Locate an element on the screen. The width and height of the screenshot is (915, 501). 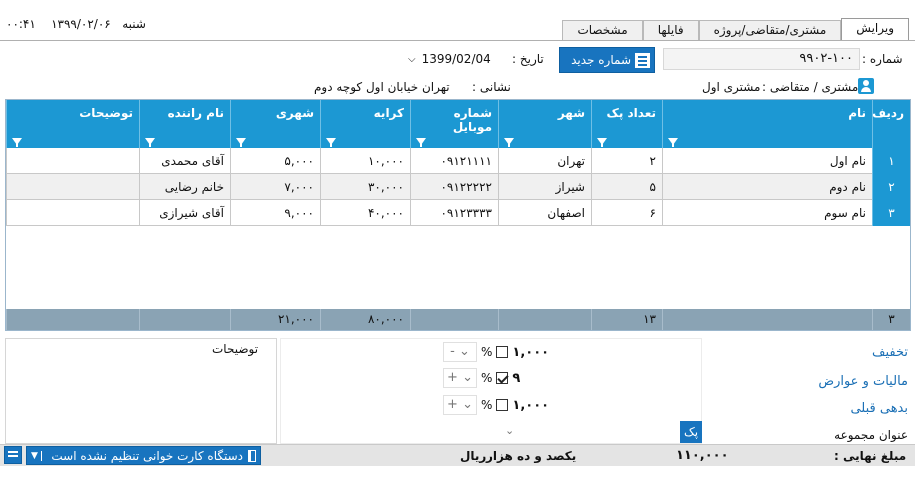
discount-percent-checkbox is located at coordinates (502, 352).